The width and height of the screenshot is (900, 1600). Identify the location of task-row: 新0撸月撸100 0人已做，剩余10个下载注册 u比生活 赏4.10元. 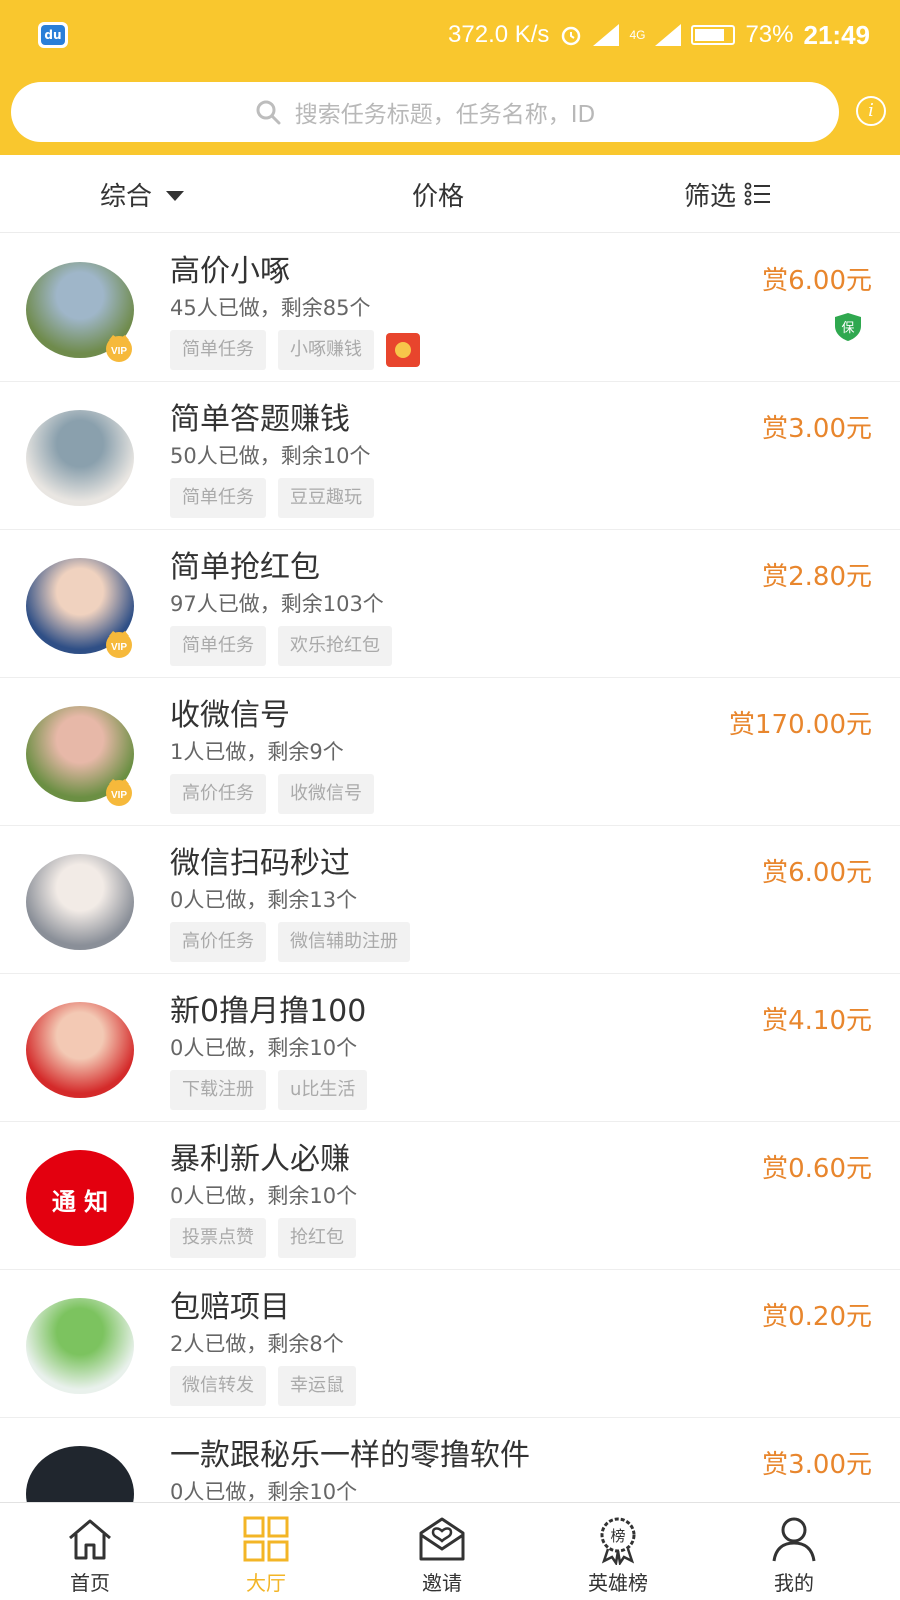
(450, 1048).